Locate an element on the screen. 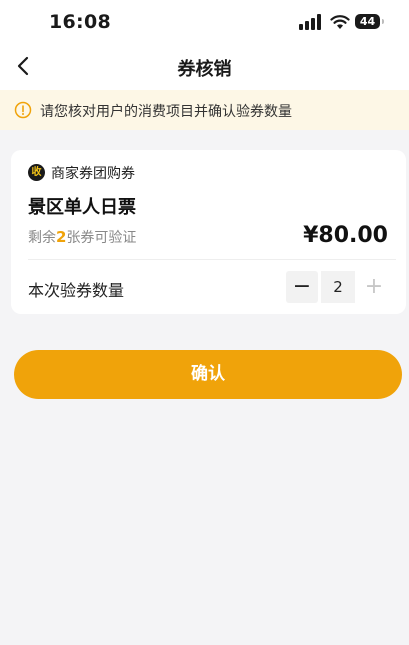 The image size is (409, 645). decrement-button: − is located at coordinates (302, 287).